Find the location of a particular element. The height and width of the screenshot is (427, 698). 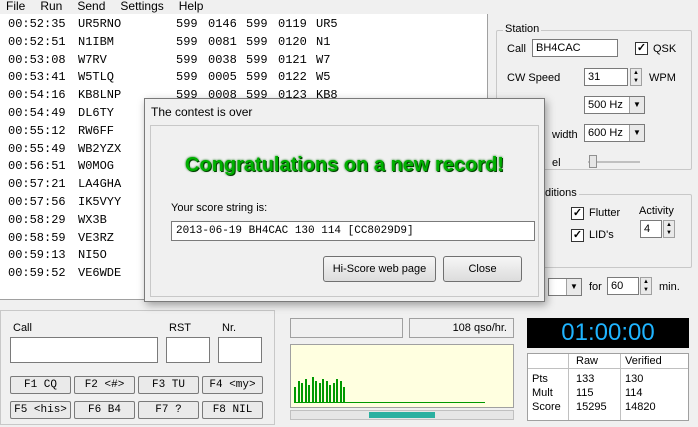

log-cell-nr2: 0119 is located at coordinates (292, 24).